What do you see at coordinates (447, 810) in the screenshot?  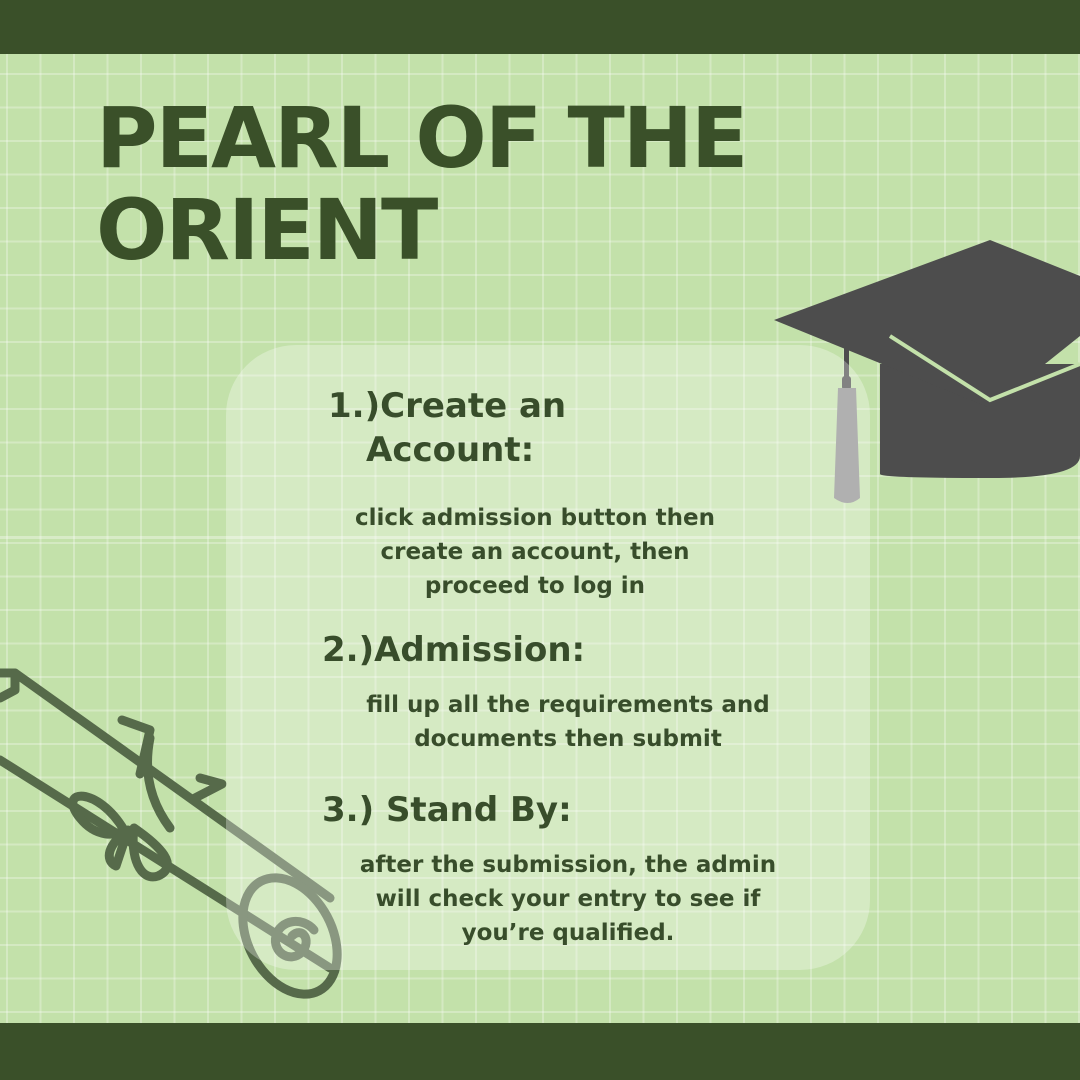 I see `step-3-heading: 3.) Stand By:` at bounding box center [447, 810].